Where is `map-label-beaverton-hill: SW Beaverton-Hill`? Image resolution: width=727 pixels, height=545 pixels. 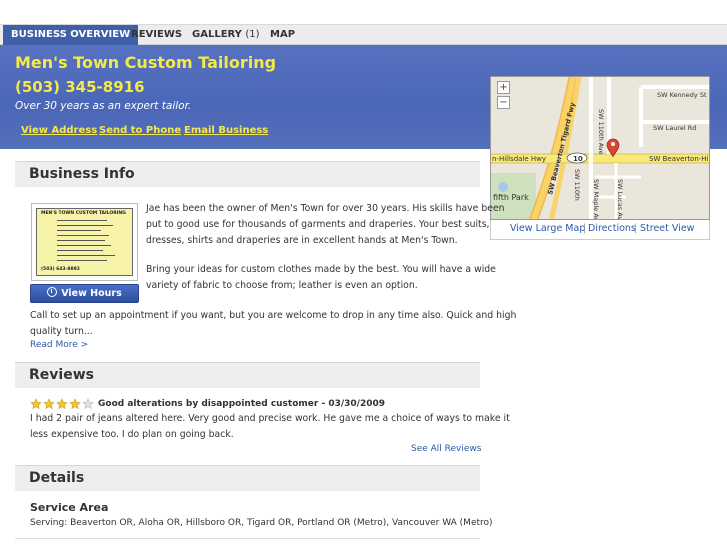 map-label-beaverton-hill: SW Beaverton-Hill is located at coordinates (679, 159).